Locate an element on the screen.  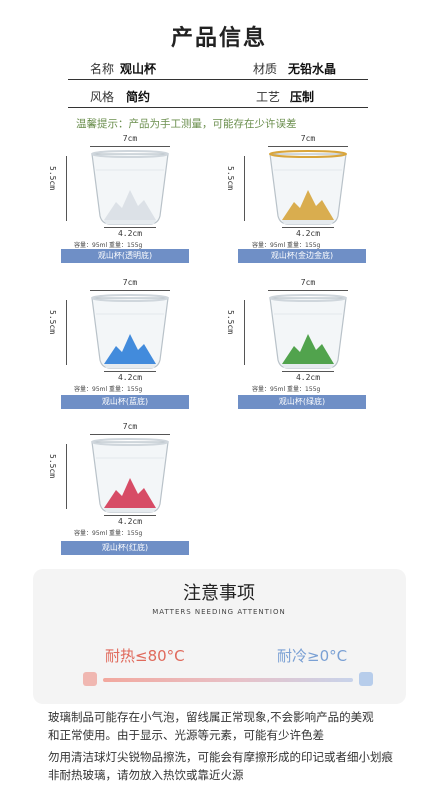
spec-value-material: 无铅水晶 is located at coordinates (312, 69).